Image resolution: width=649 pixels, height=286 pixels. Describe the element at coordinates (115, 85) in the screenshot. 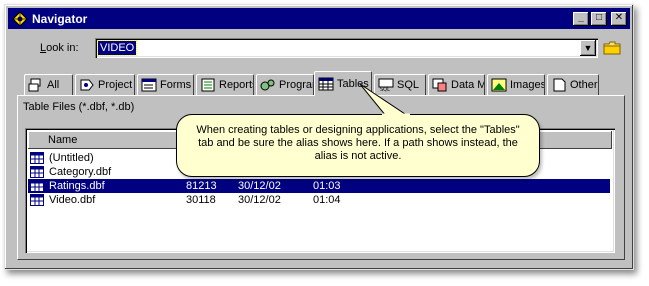

I see `tab-label: Project` at that location.